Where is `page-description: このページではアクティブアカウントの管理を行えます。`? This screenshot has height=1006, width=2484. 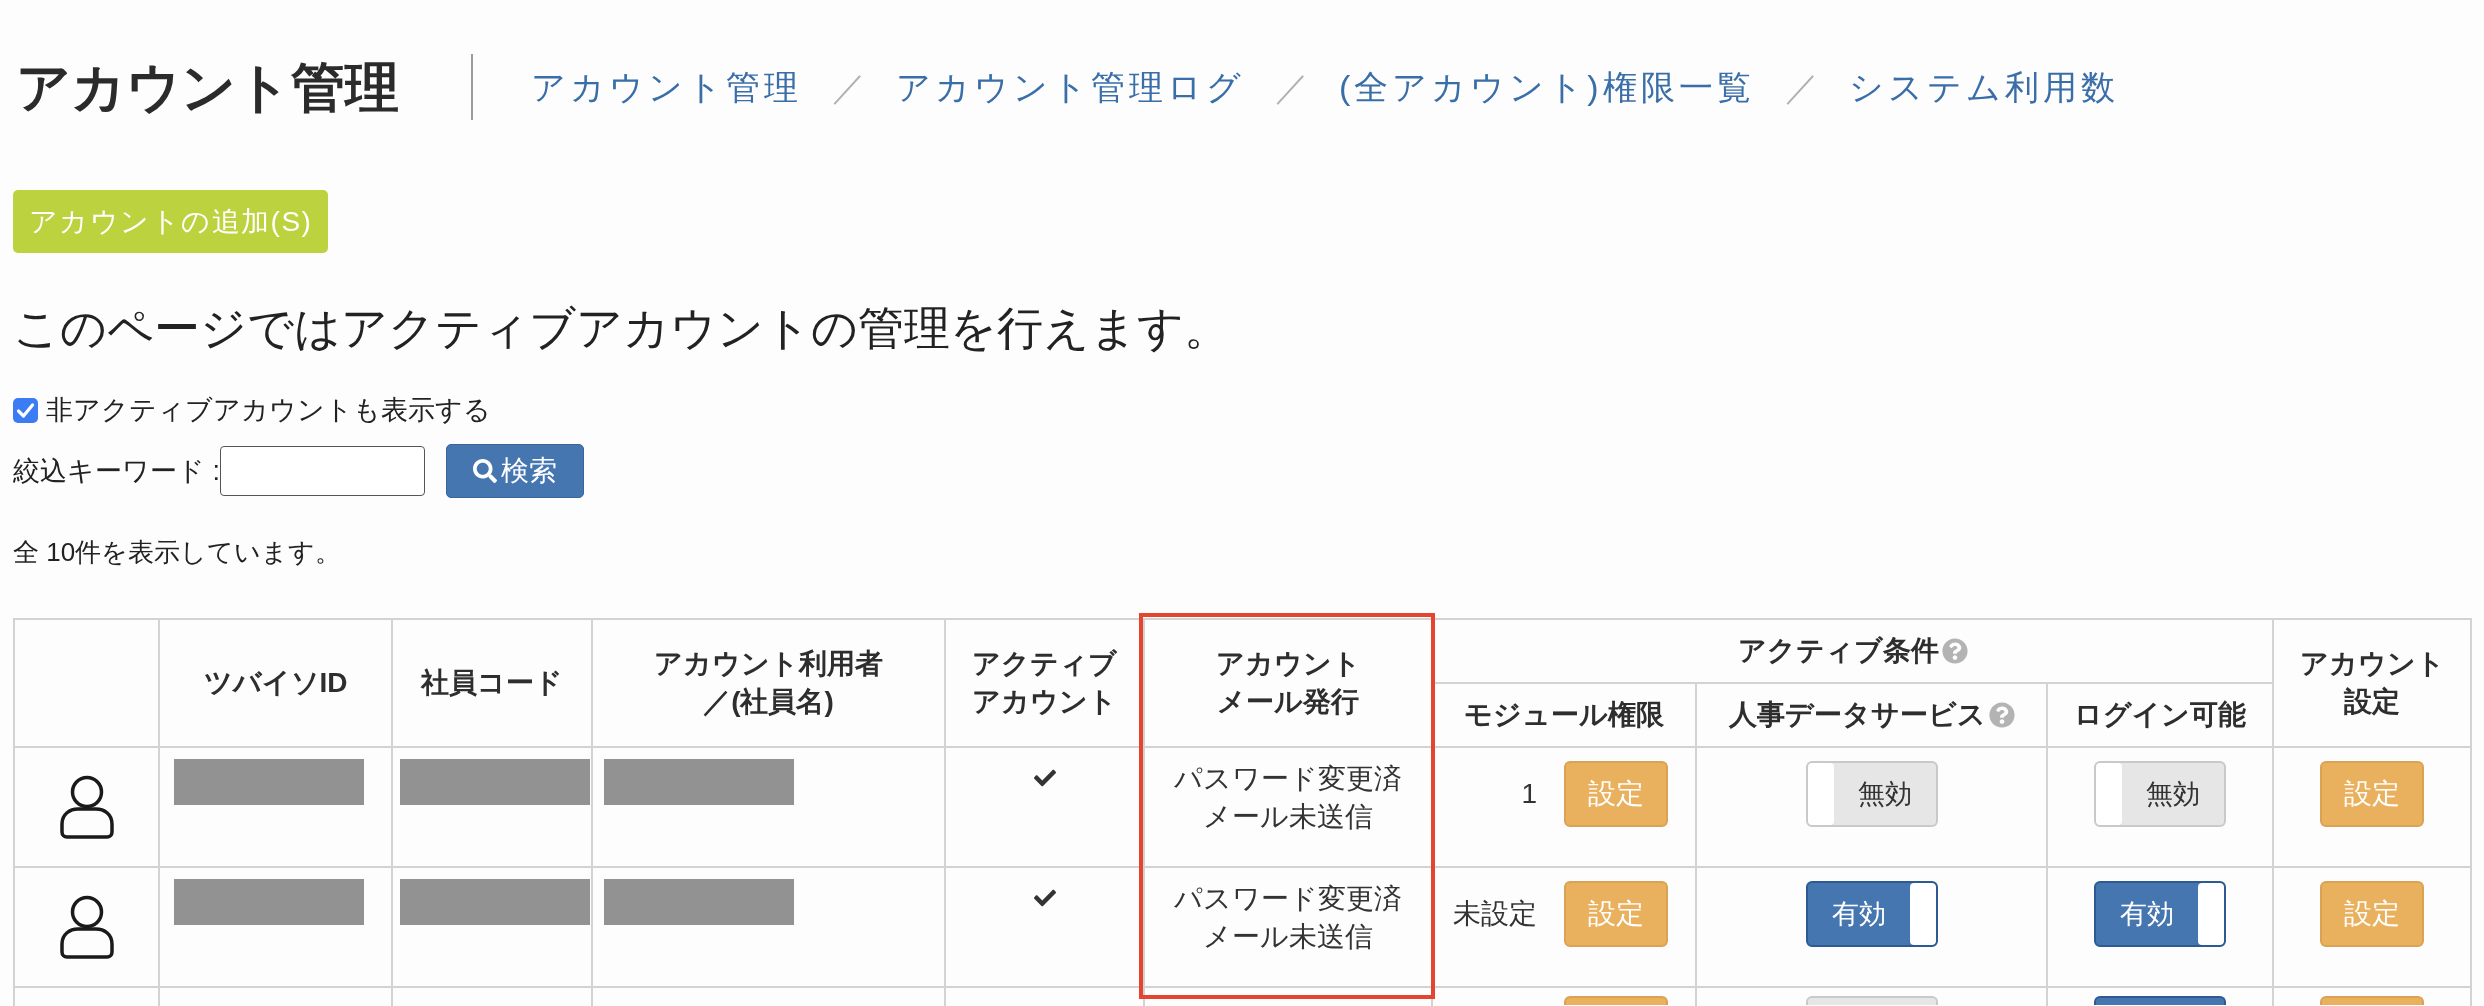
page-description: このページではアクティブアカウントの管理を行えます。 is located at coordinates (622, 328).